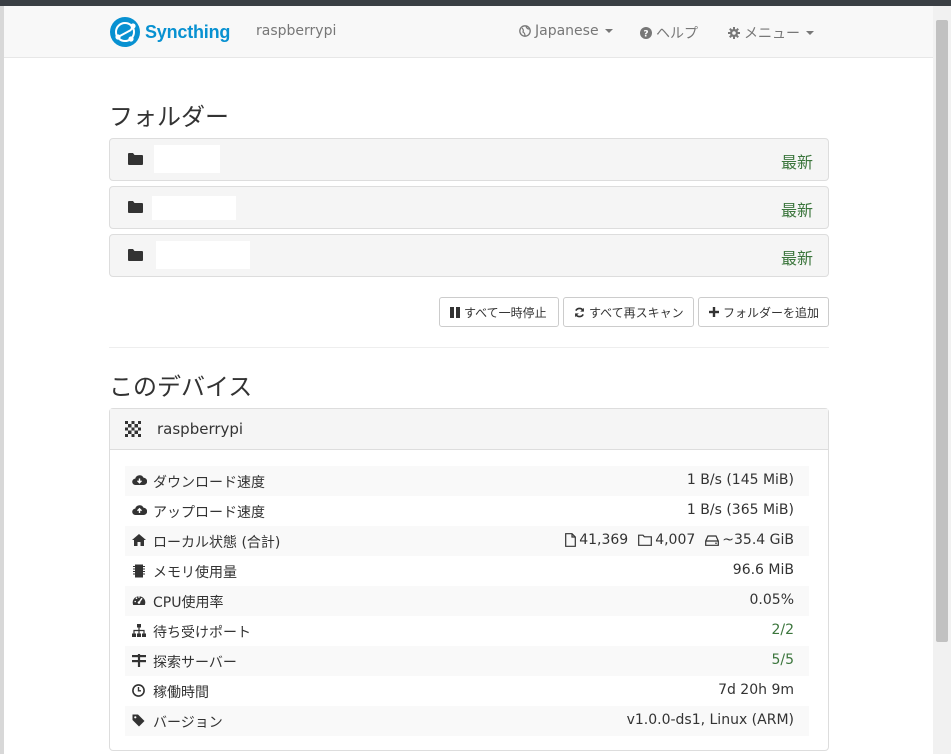  What do you see at coordinates (455, 312) in the screenshot?
I see `pause-icon` at bounding box center [455, 312].